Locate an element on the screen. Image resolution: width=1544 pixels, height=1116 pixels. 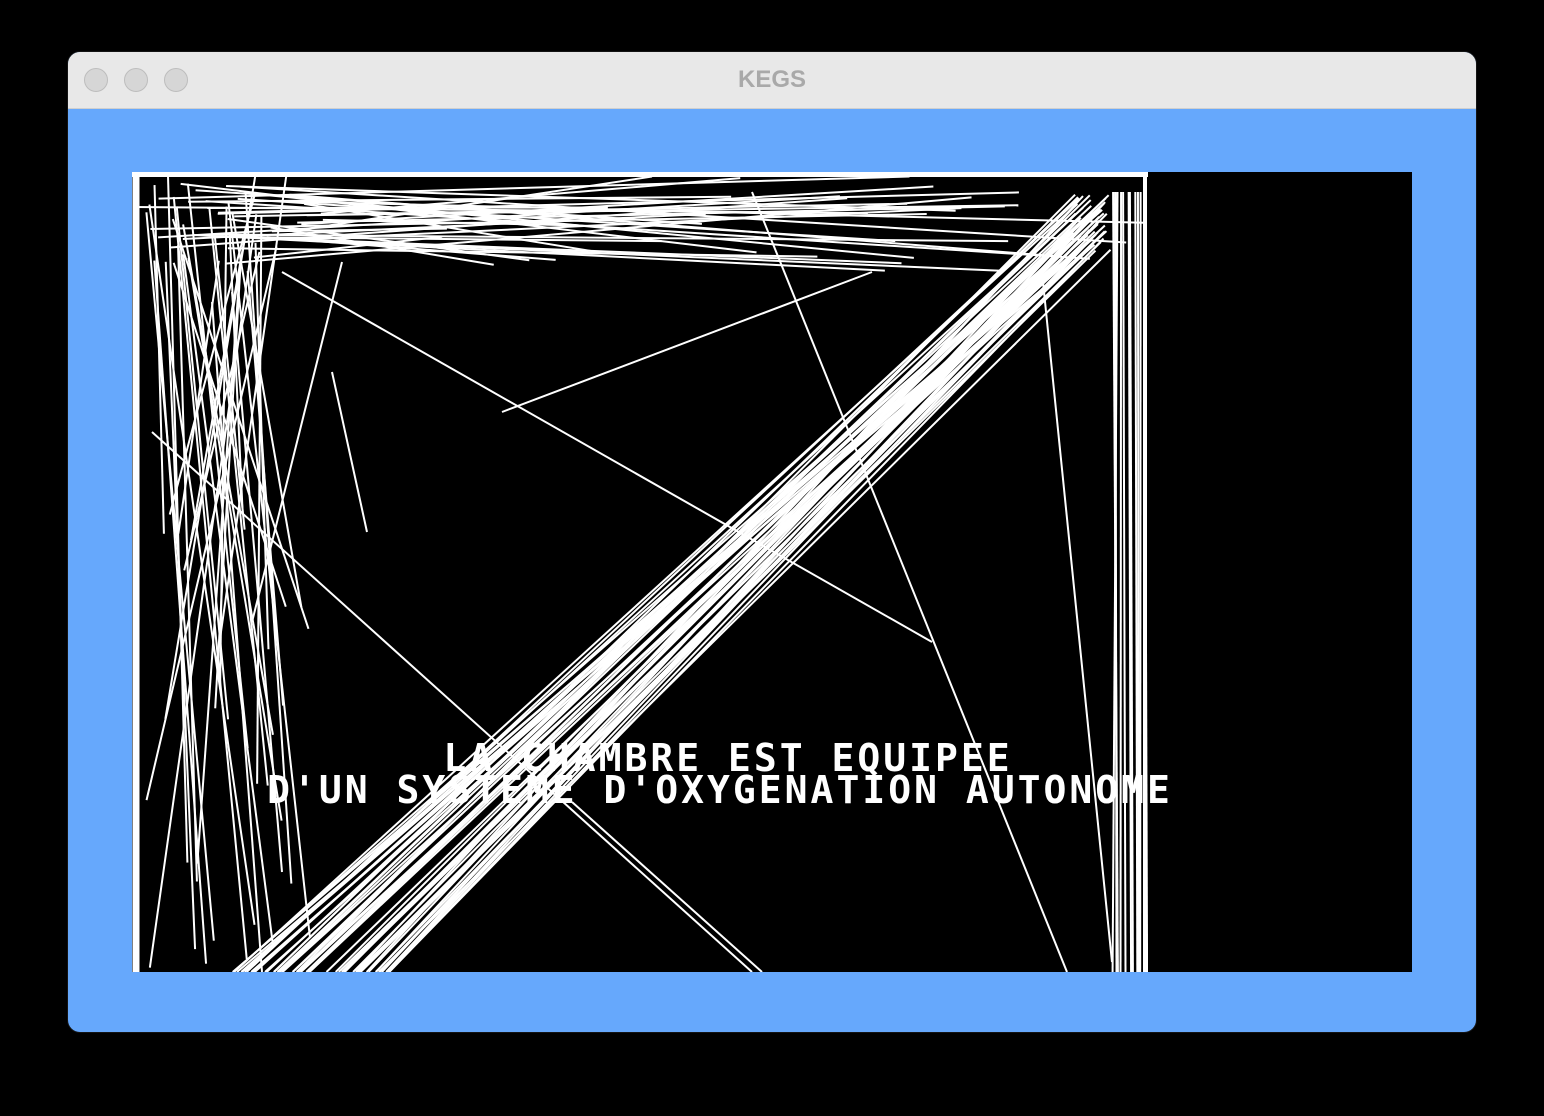
window-title: KEGS is located at coordinates (771, 79).